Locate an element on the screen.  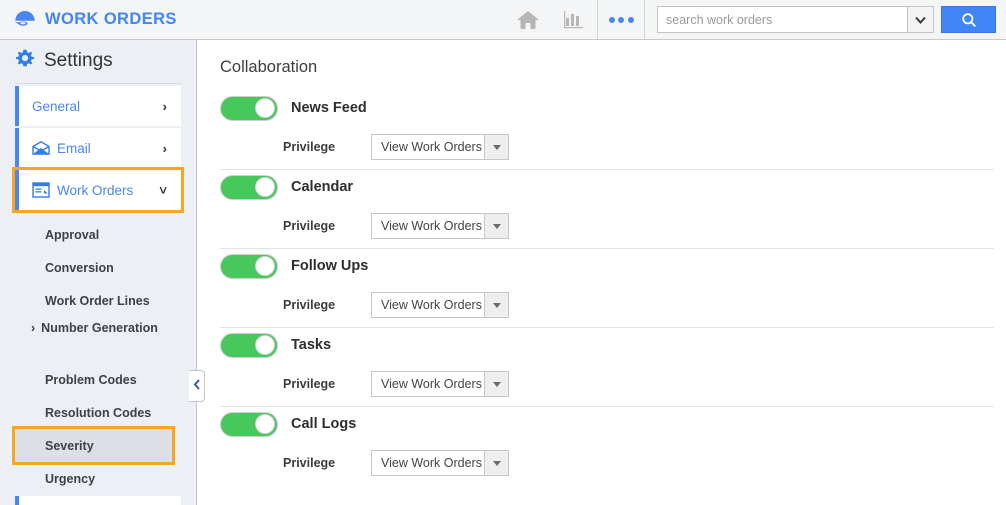
sidebar-subitem-work-order-lines: Work Order Lines is located at coordinates (98, 300).